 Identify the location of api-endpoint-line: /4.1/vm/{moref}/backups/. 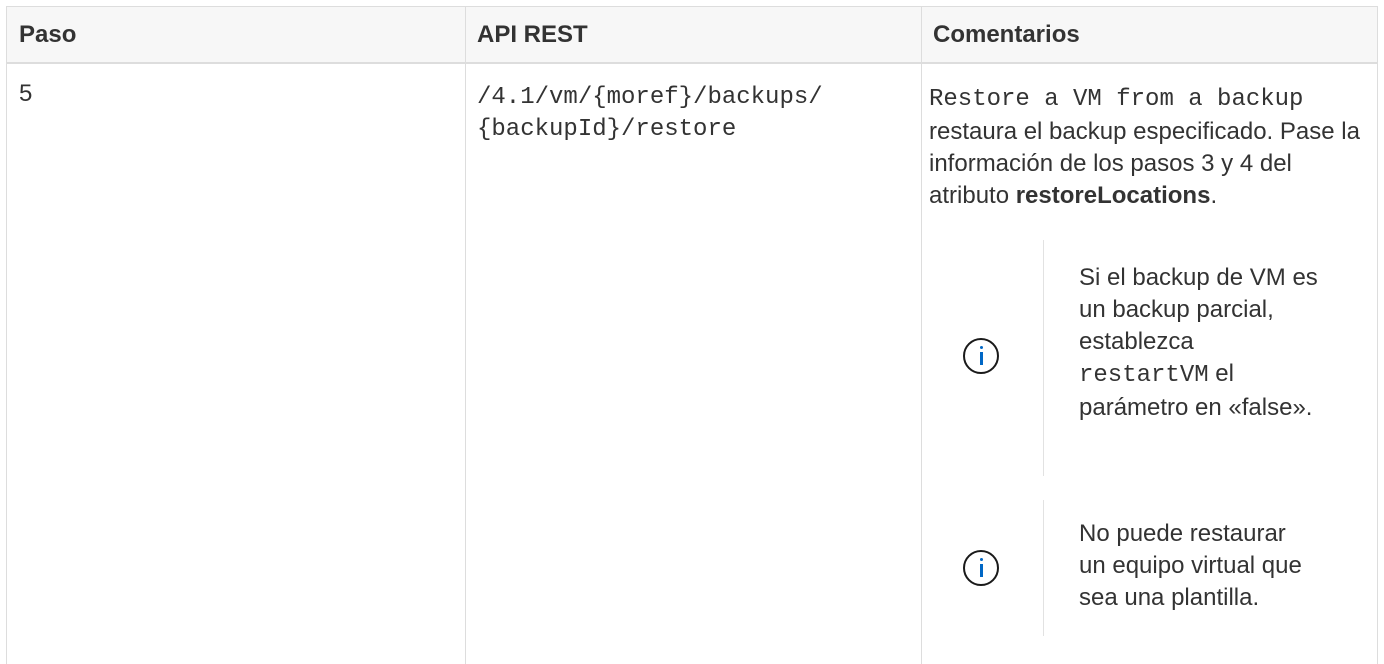
(650, 97).